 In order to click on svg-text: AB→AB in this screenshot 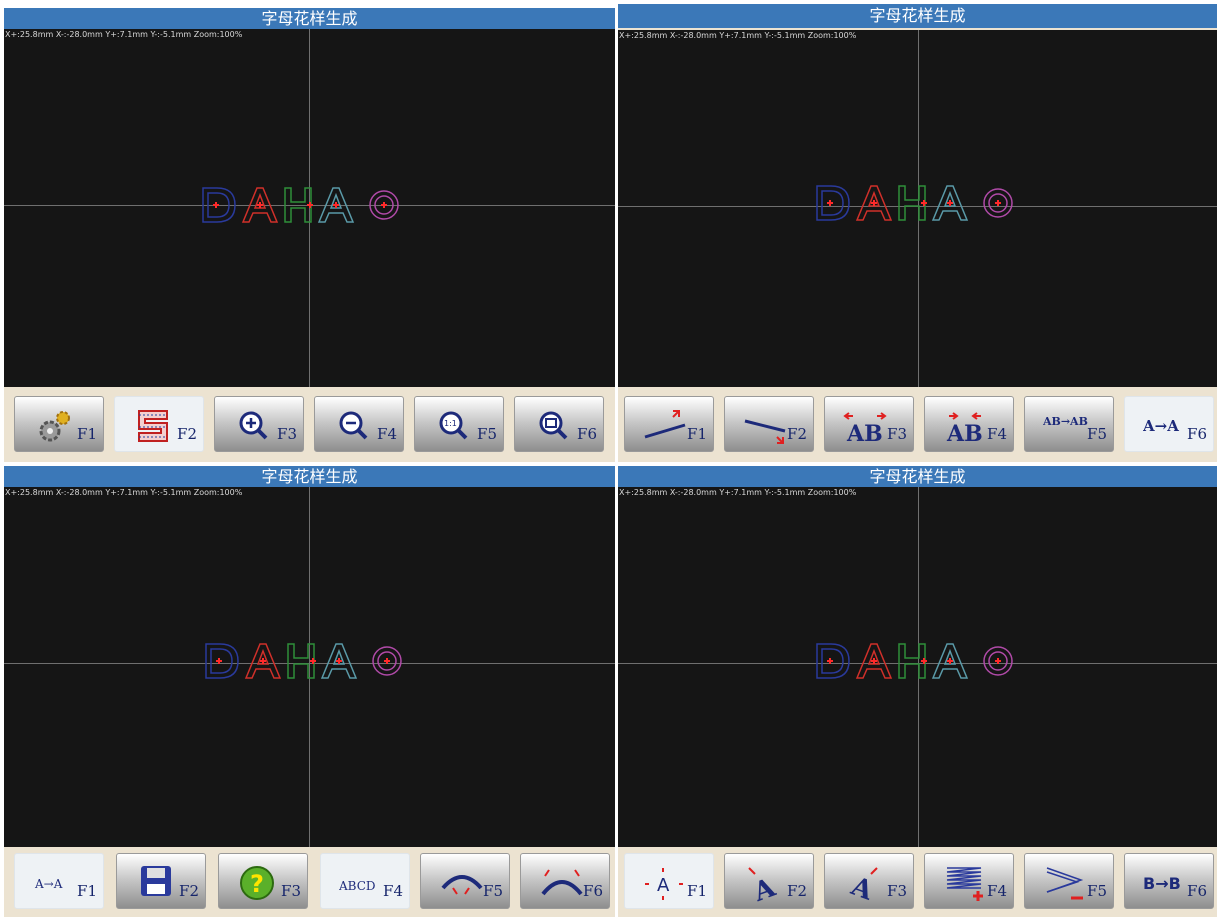, I will do `click(1065, 421)`.